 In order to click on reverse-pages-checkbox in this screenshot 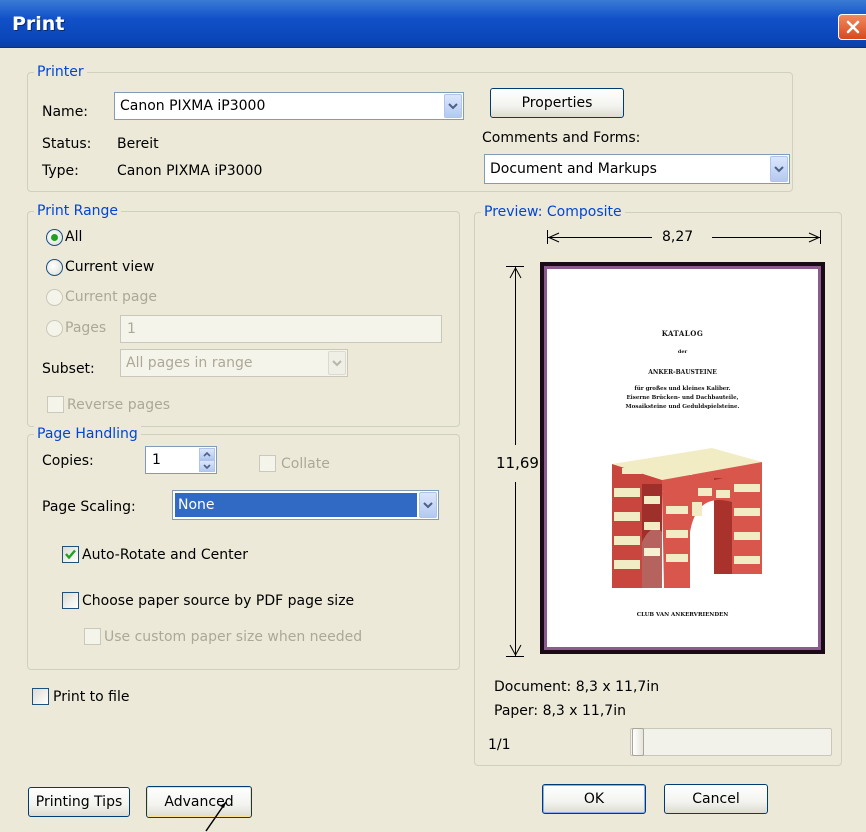, I will do `click(55, 404)`.